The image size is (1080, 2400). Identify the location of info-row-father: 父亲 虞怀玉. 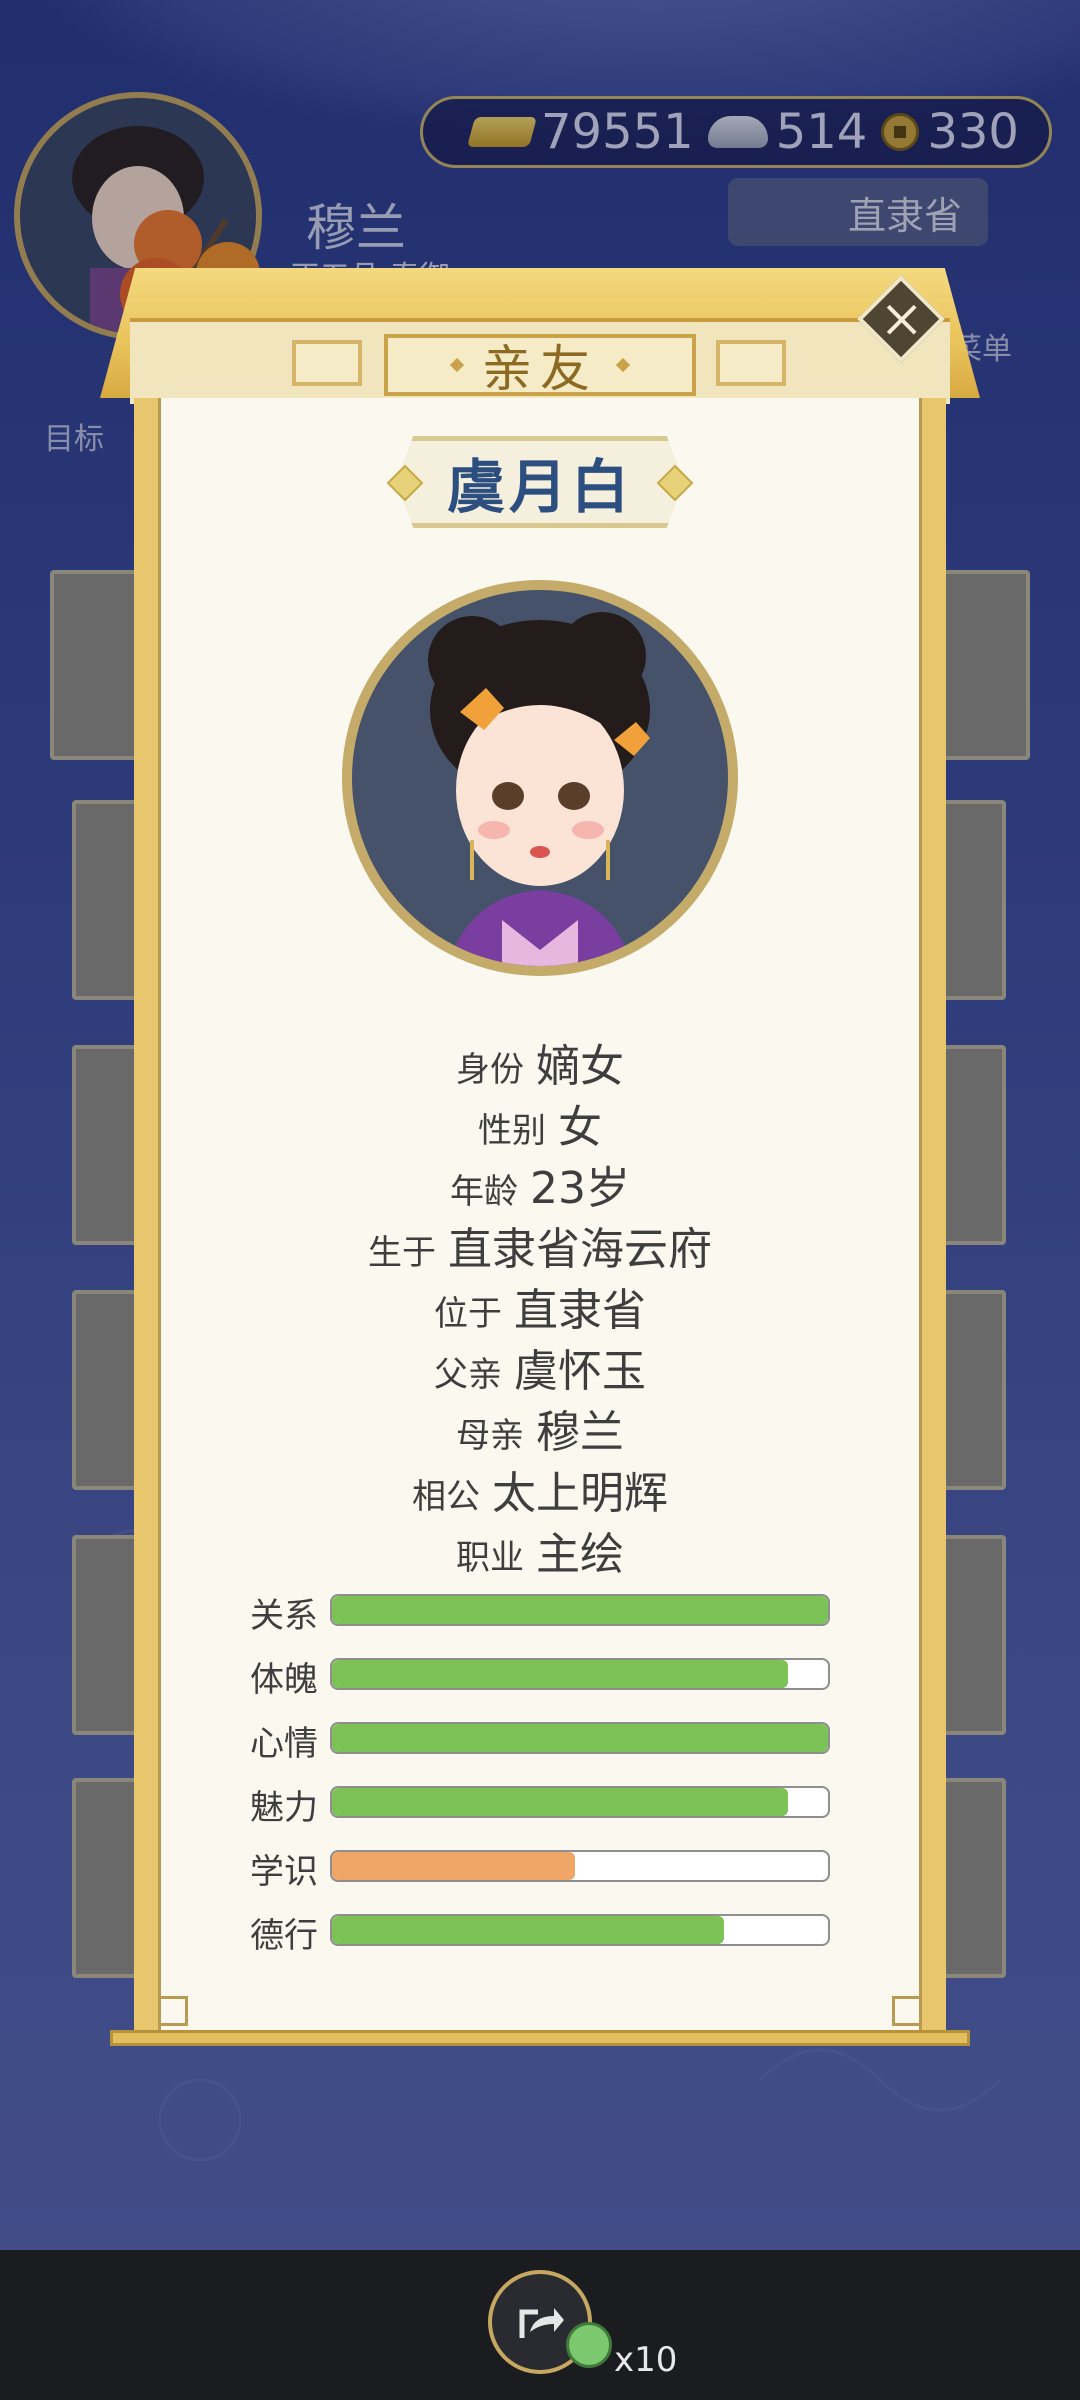
(540, 1367).